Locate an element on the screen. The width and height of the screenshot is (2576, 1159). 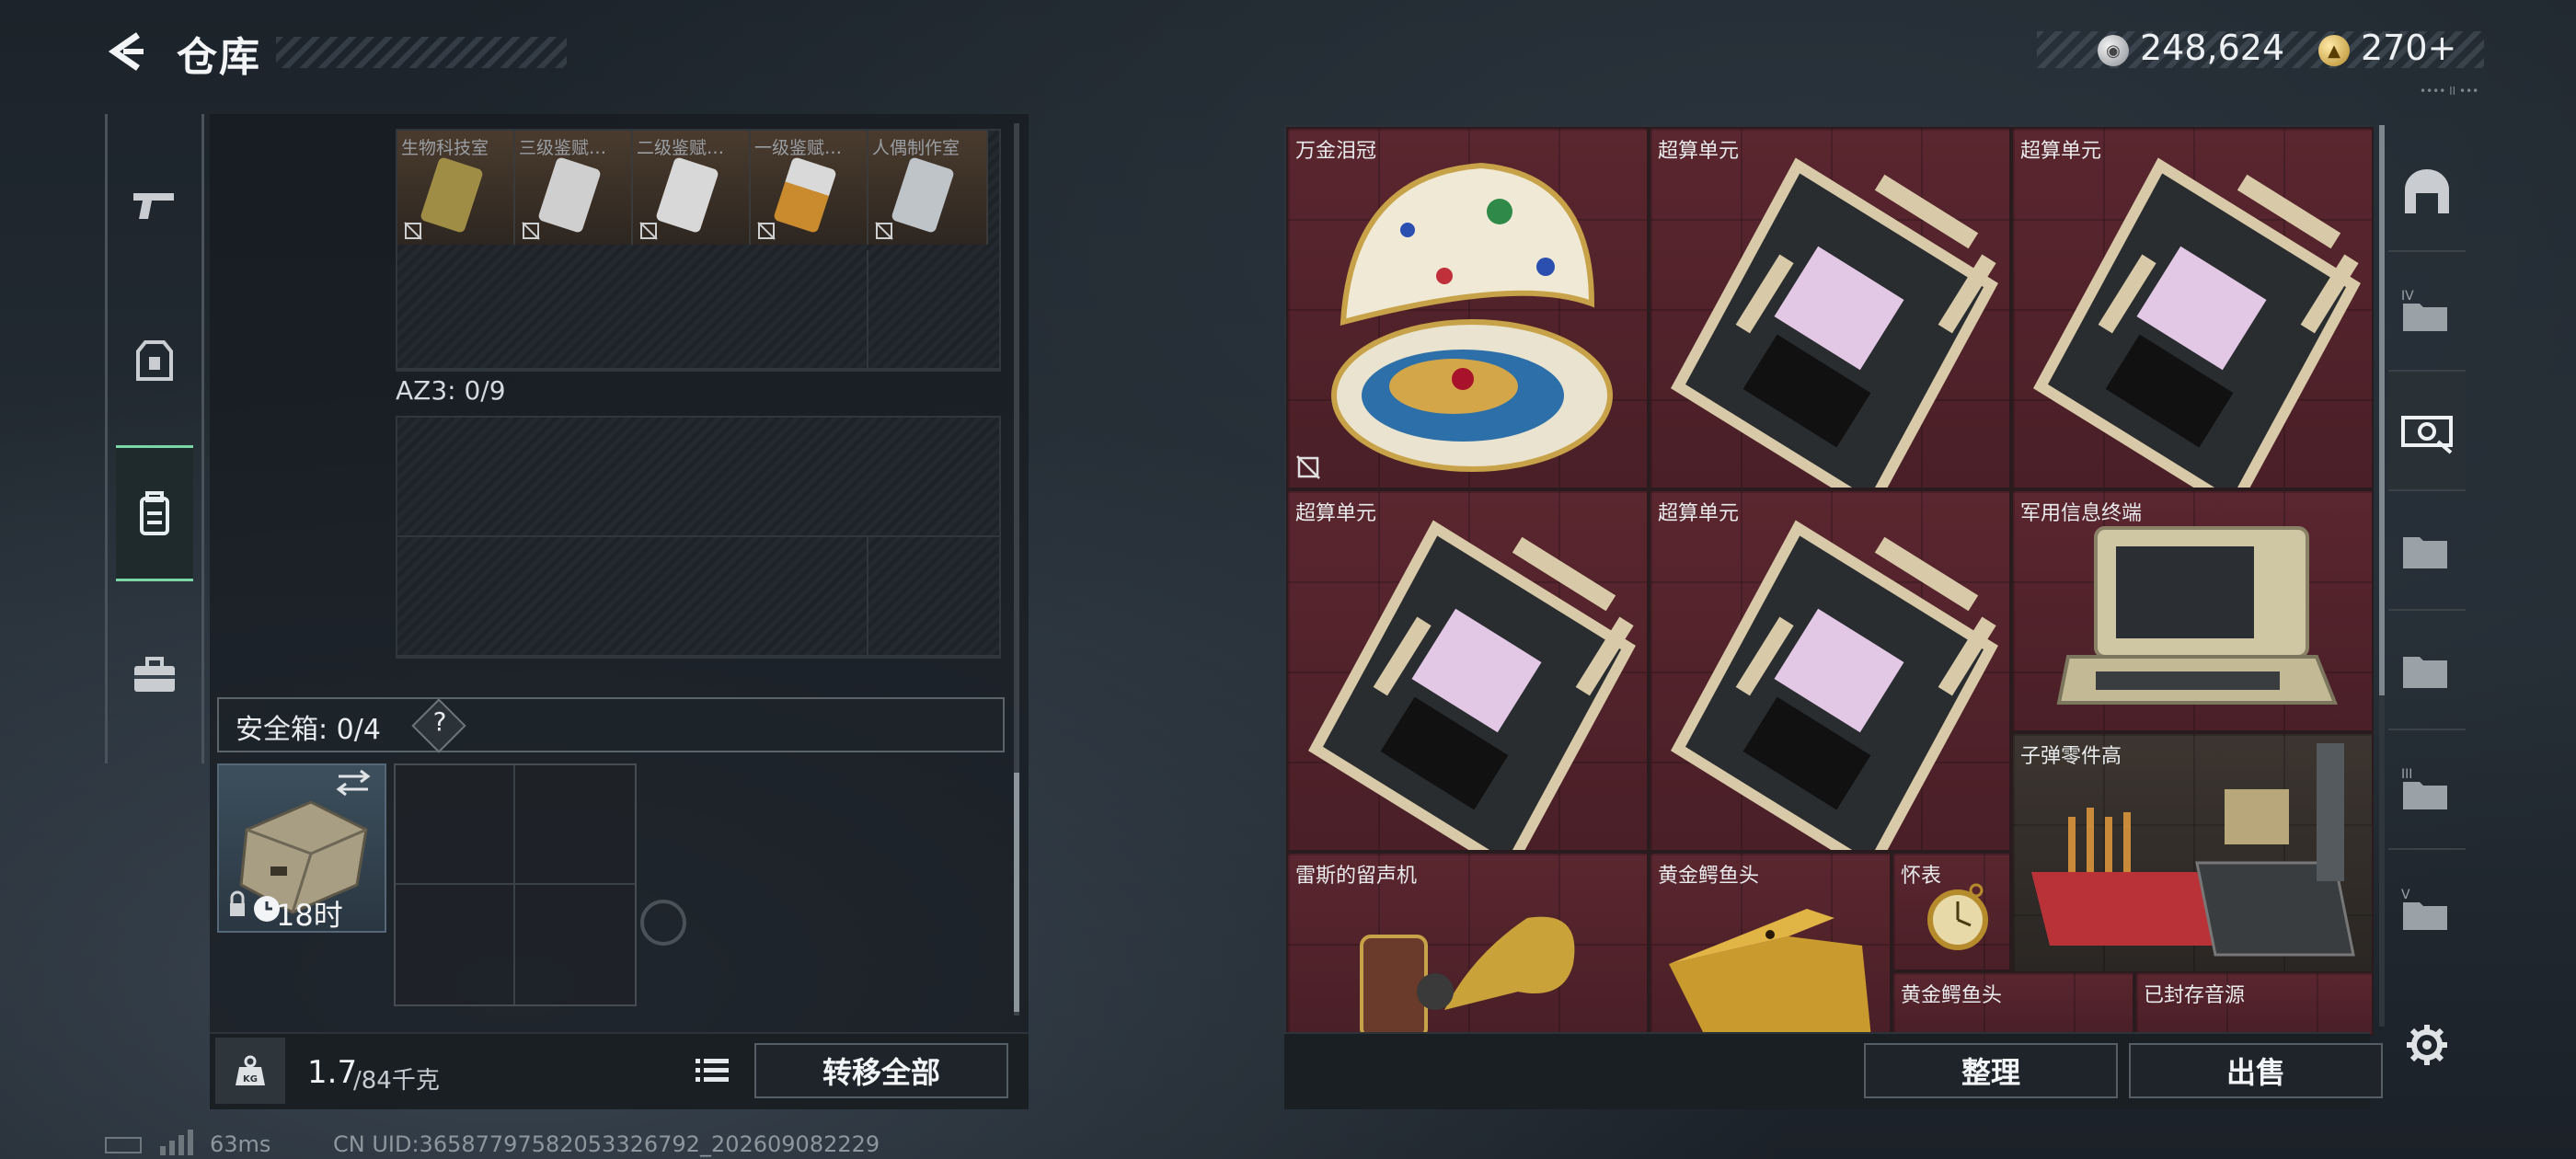
stash-item: 已封存音源 is located at coordinates (2254, 1003).